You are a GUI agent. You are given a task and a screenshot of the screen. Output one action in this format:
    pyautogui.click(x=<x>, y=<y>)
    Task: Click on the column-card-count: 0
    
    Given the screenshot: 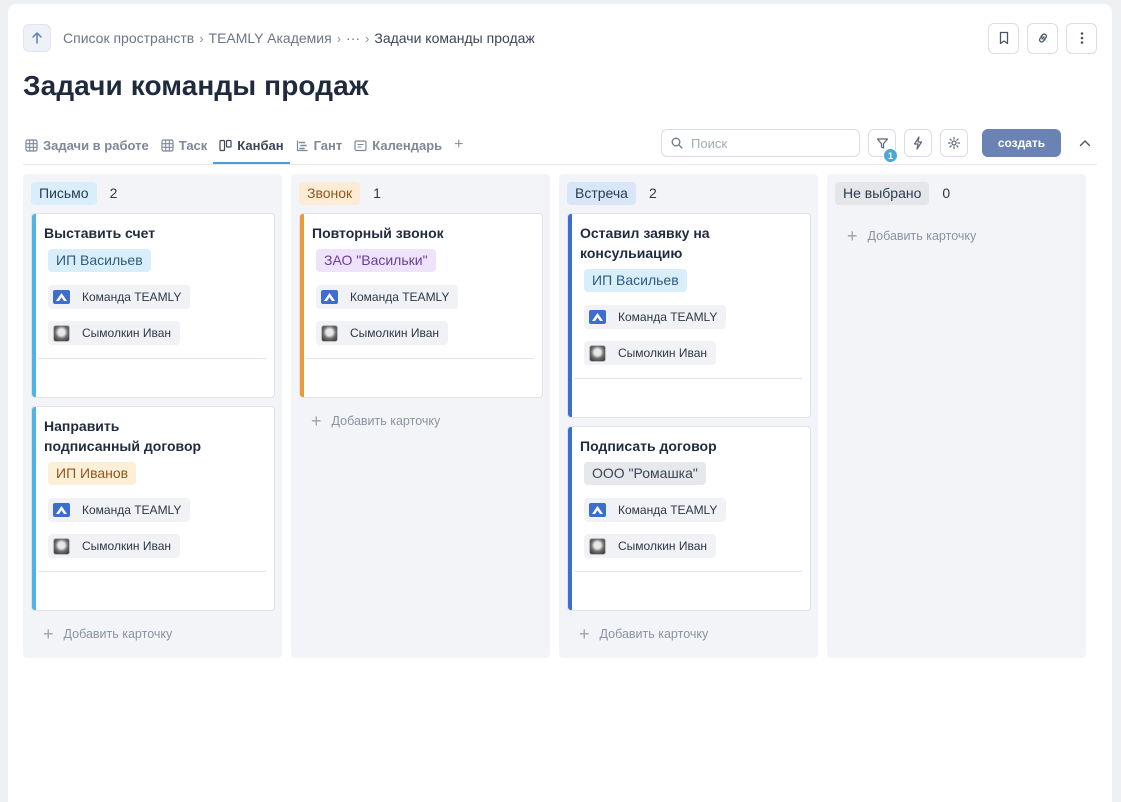 What is the action you would take?
    pyautogui.click(x=946, y=193)
    